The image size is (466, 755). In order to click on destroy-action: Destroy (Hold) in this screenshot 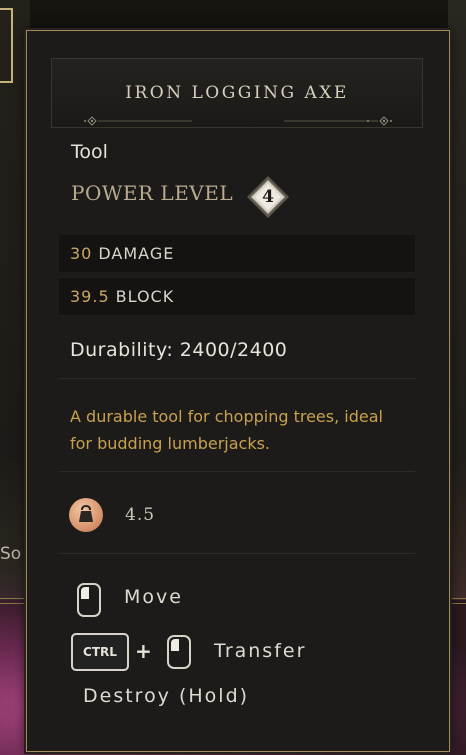, I will do `click(166, 696)`.